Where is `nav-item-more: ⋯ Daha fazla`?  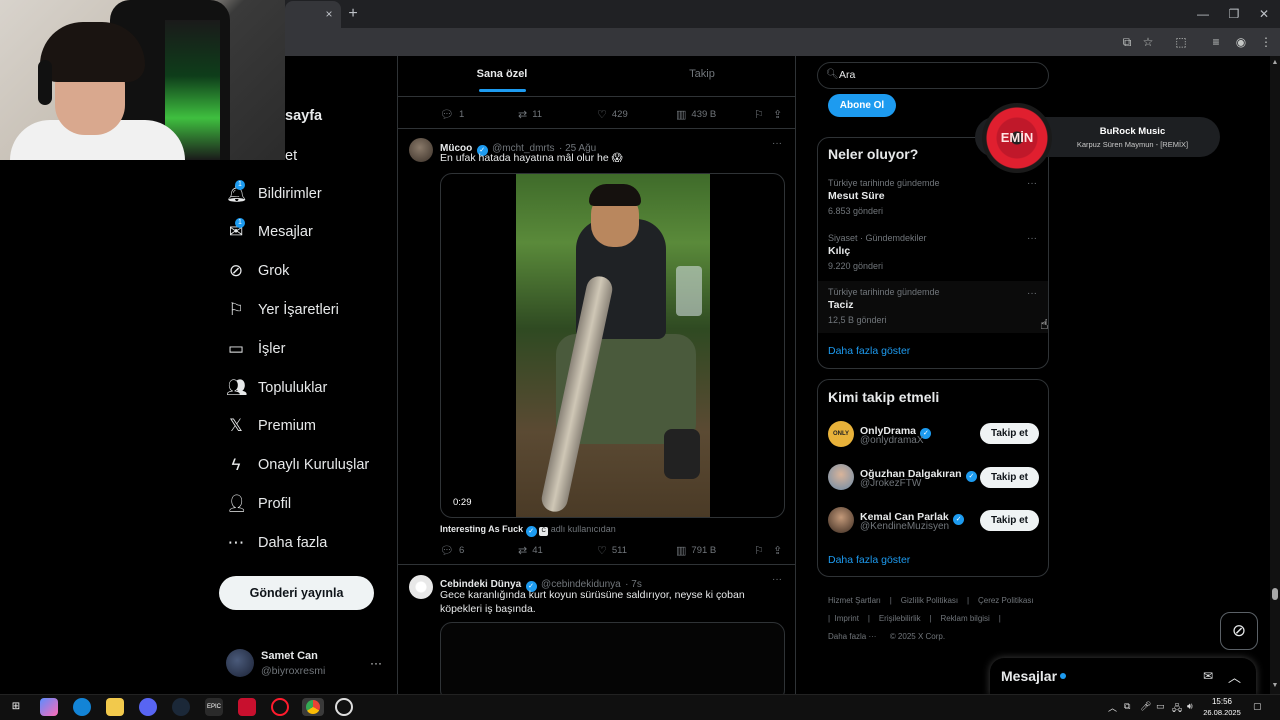 nav-item-more: ⋯ Daha fazla is located at coordinates (277, 543).